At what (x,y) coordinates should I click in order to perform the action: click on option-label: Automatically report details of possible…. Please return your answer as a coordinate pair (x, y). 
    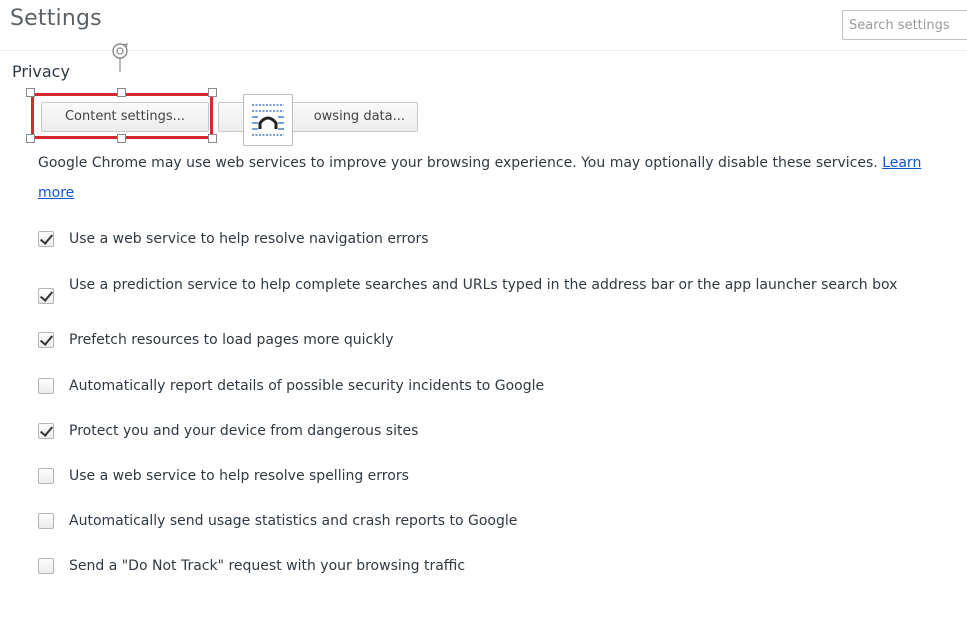
    Looking at the image, I should click on (307, 386).